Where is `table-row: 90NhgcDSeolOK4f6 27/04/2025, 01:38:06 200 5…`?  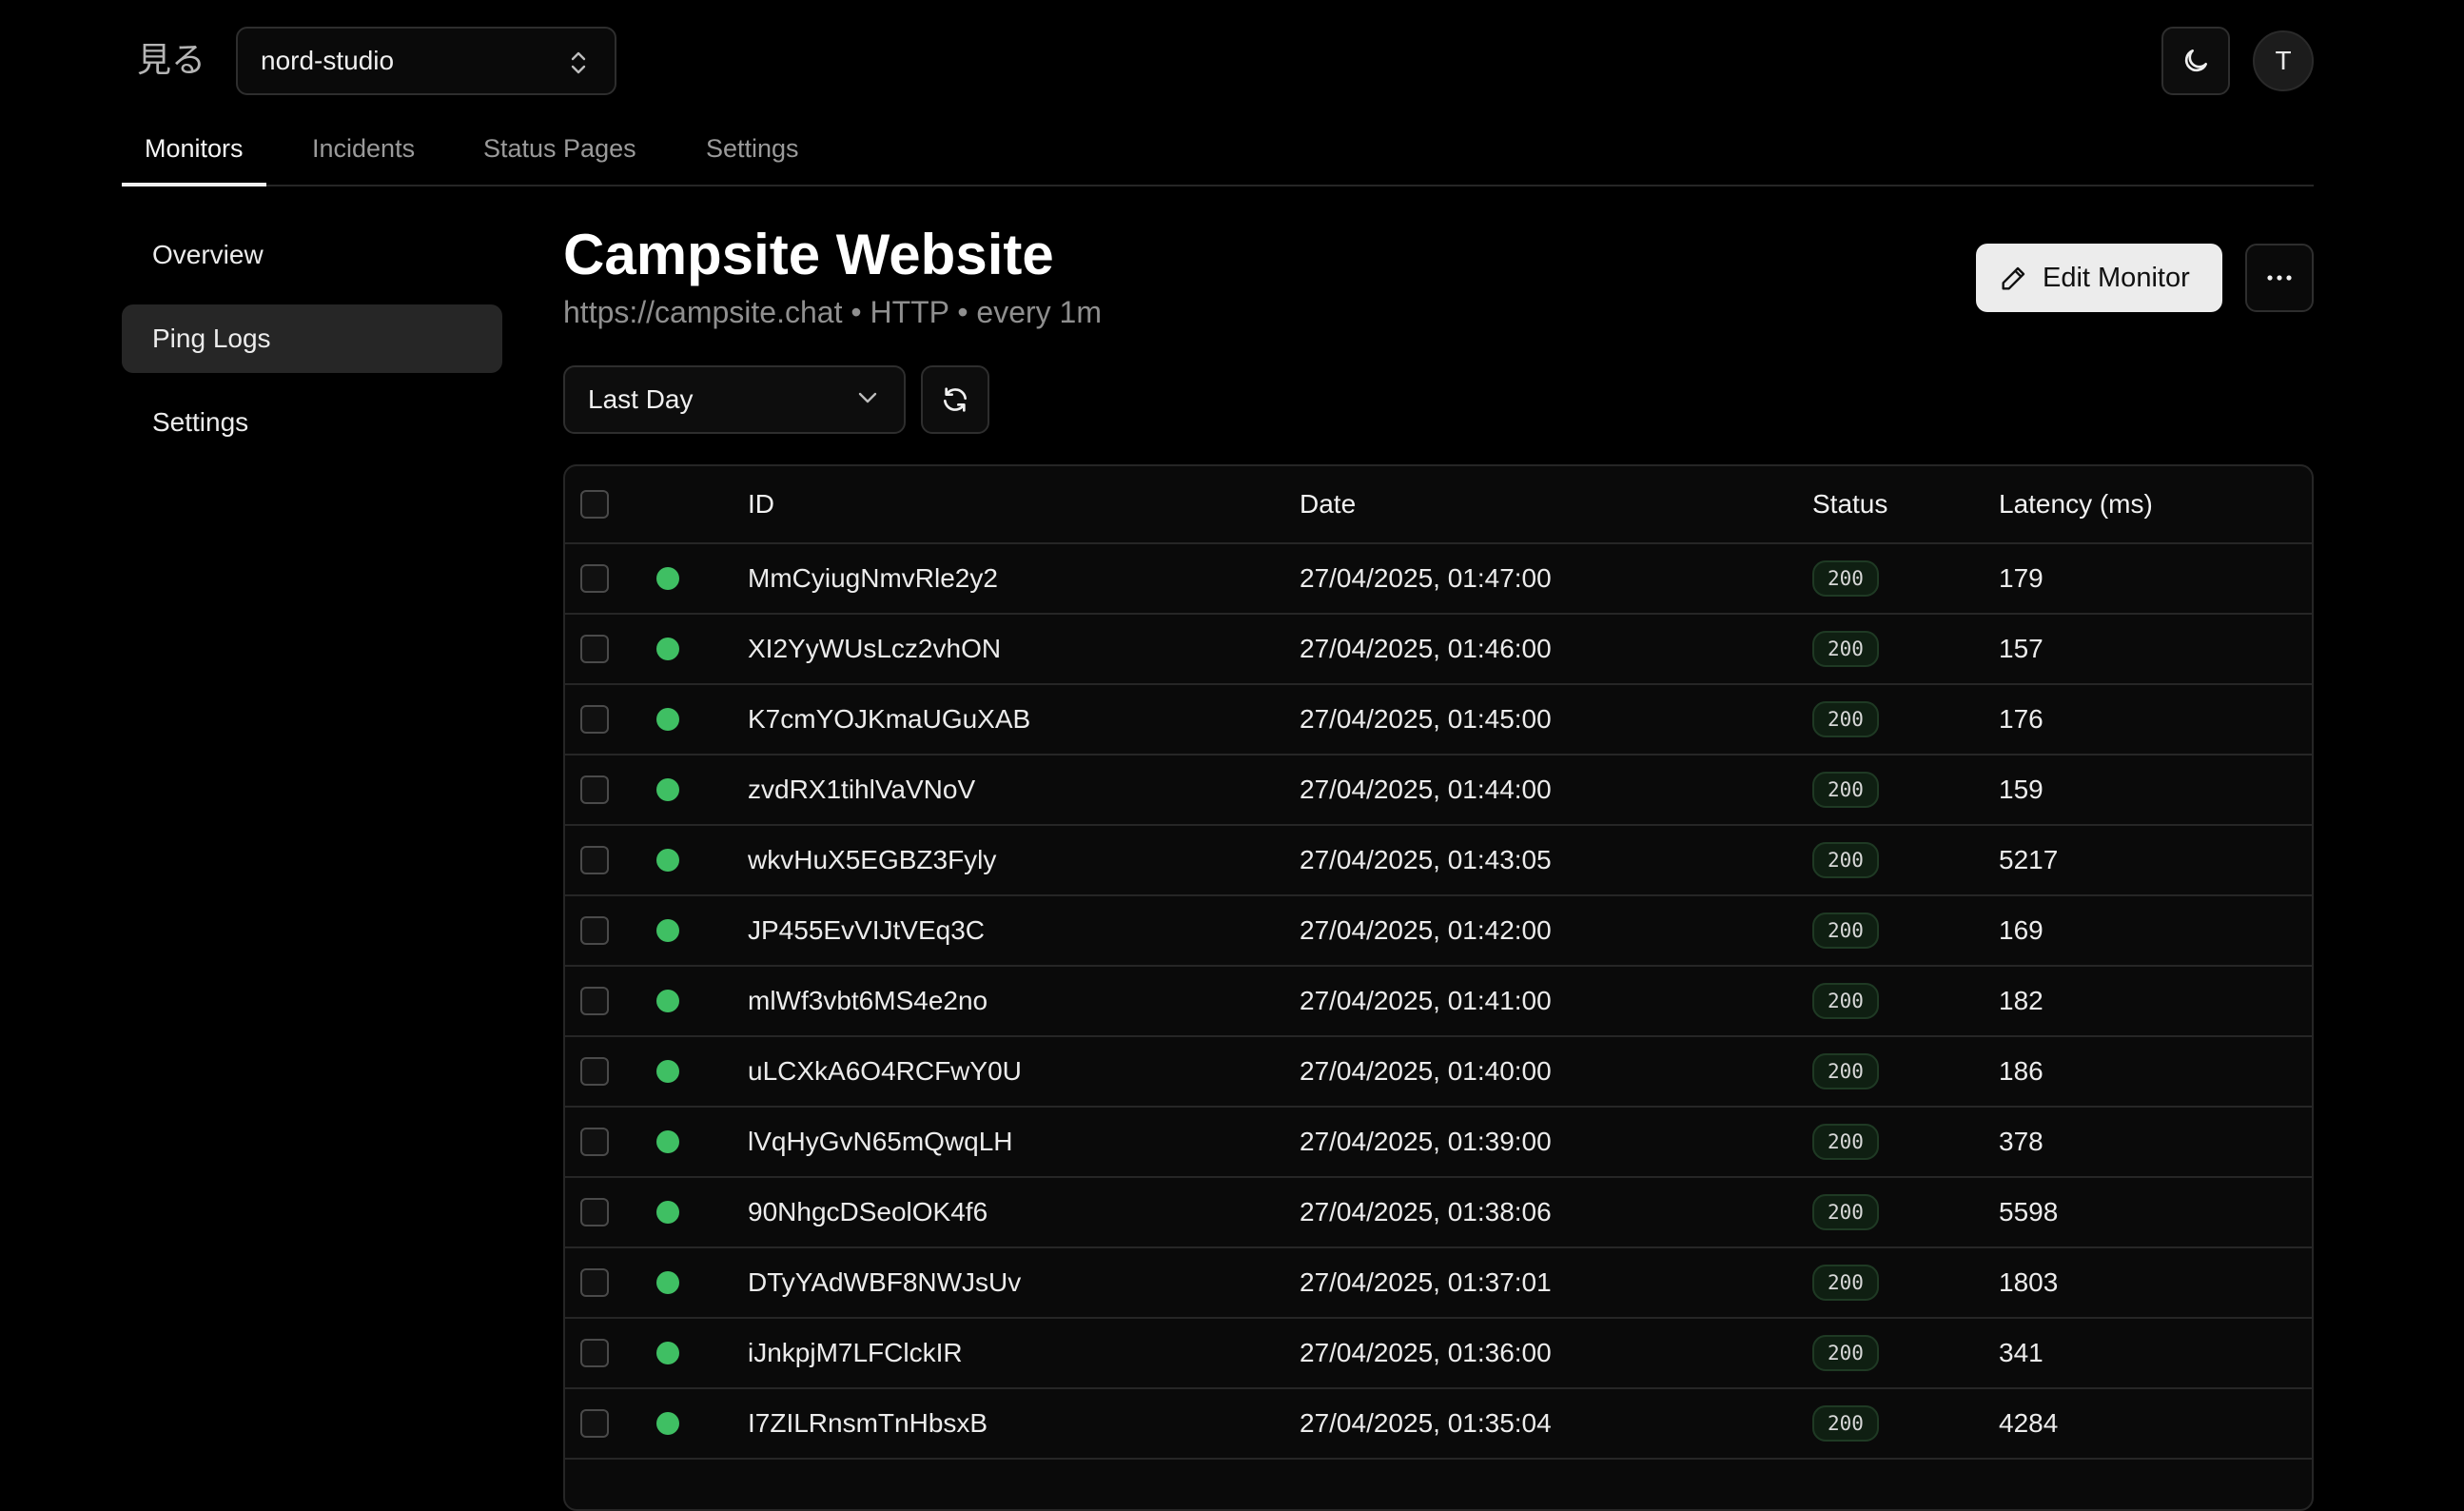
table-row: 90NhgcDSeolOK4f6 27/04/2025, 01:38:06 200 5… is located at coordinates (1438, 1213).